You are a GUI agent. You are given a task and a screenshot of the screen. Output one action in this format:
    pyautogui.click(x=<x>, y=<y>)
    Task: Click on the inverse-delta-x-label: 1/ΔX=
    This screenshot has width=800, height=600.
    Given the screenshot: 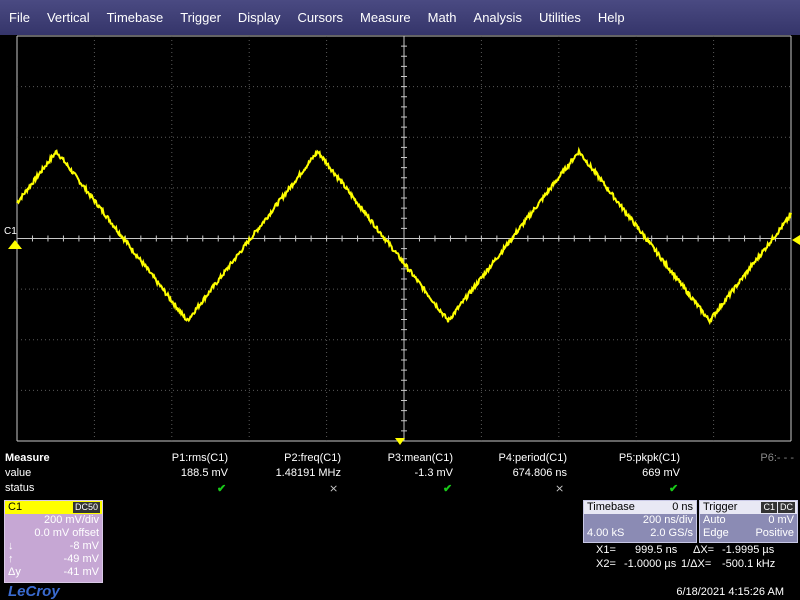 What is the action you would take?
    pyautogui.click(x=696, y=564)
    